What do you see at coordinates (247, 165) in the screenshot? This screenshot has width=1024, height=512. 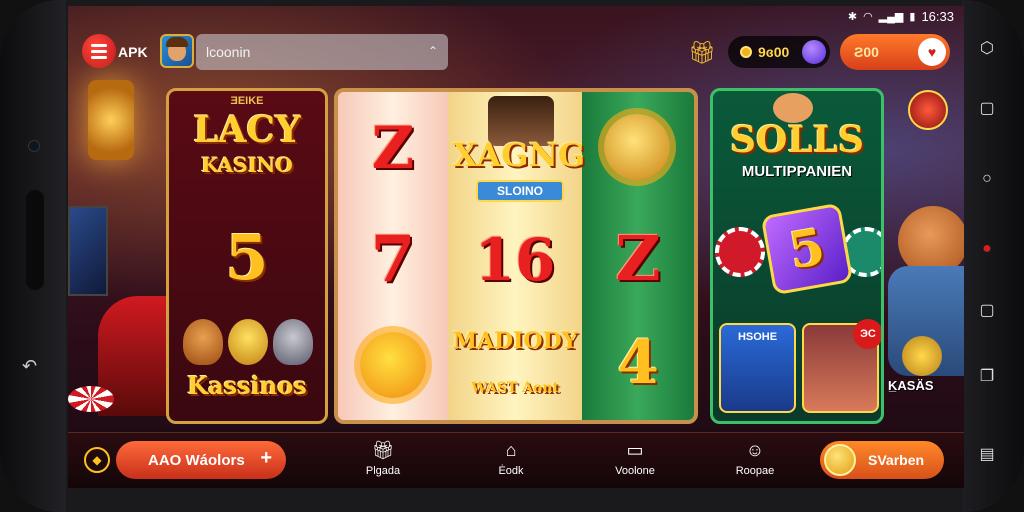 I see `game-subtitle: KASINO` at bounding box center [247, 165].